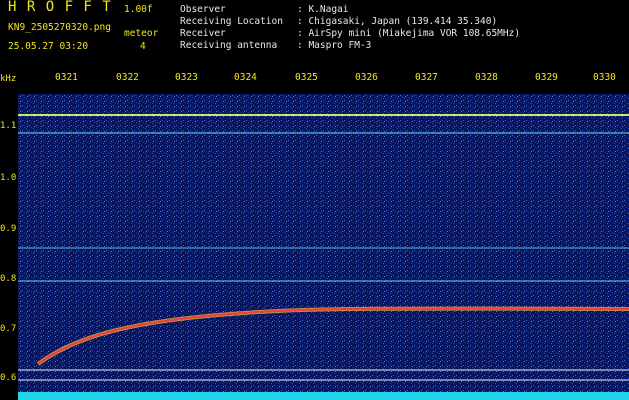 The image size is (629, 400). Describe the element at coordinates (186, 77) in the screenshot. I see `time-tick: 0323` at that location.